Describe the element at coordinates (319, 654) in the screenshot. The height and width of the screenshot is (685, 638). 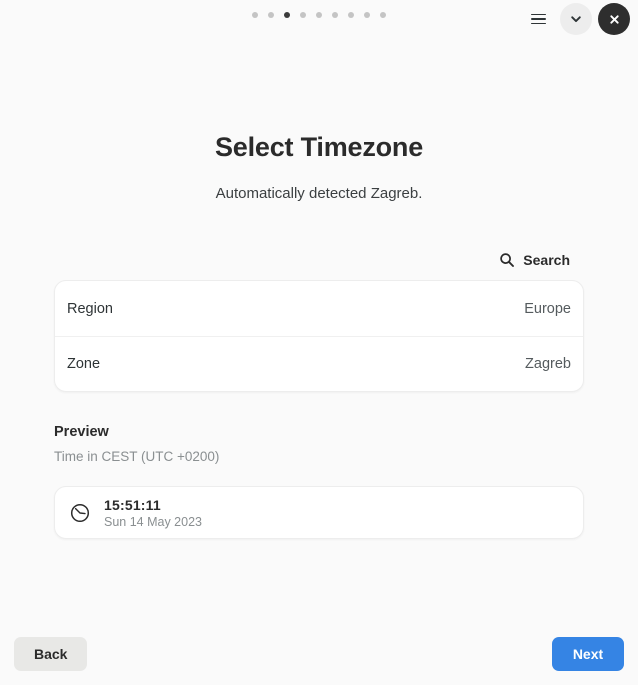
I see `footer-bar: Back Next` at that location.